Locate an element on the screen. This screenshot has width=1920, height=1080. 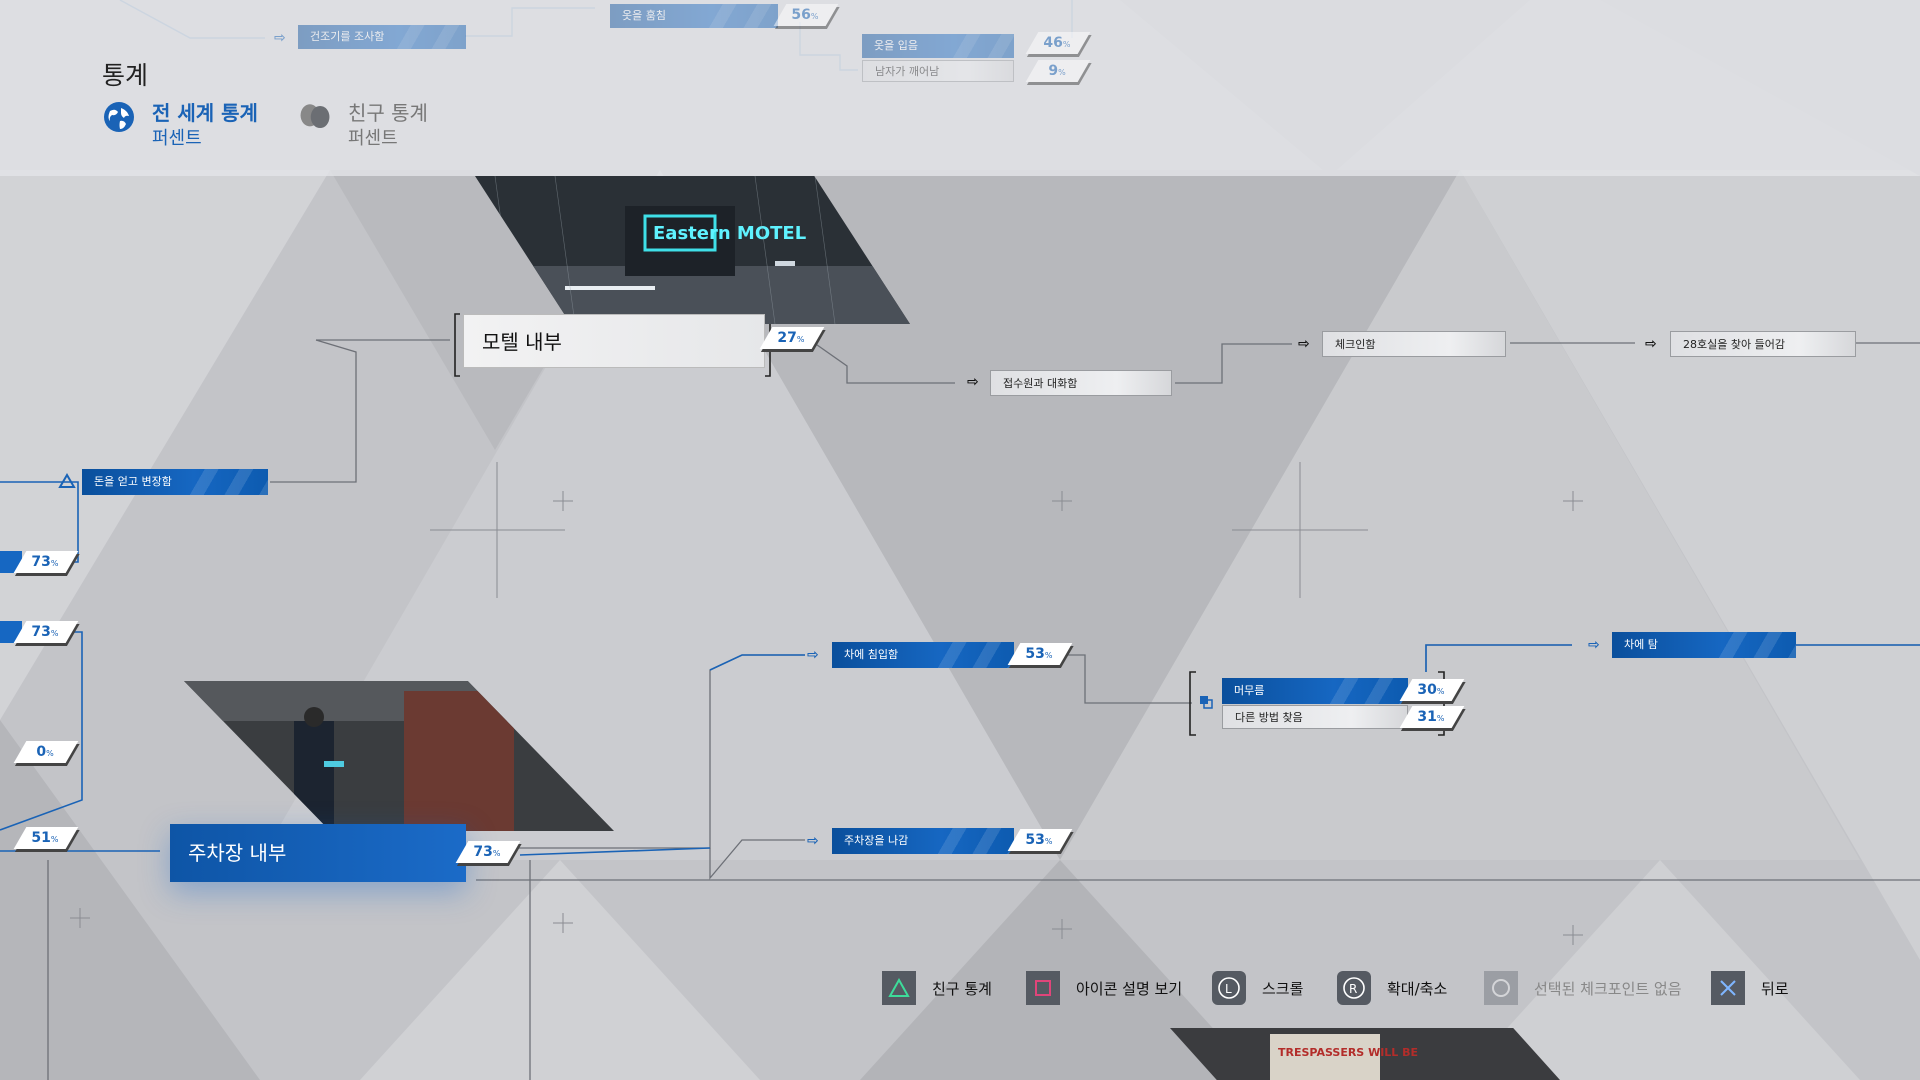
square-button-icon is located at coordinates (1043, 988).